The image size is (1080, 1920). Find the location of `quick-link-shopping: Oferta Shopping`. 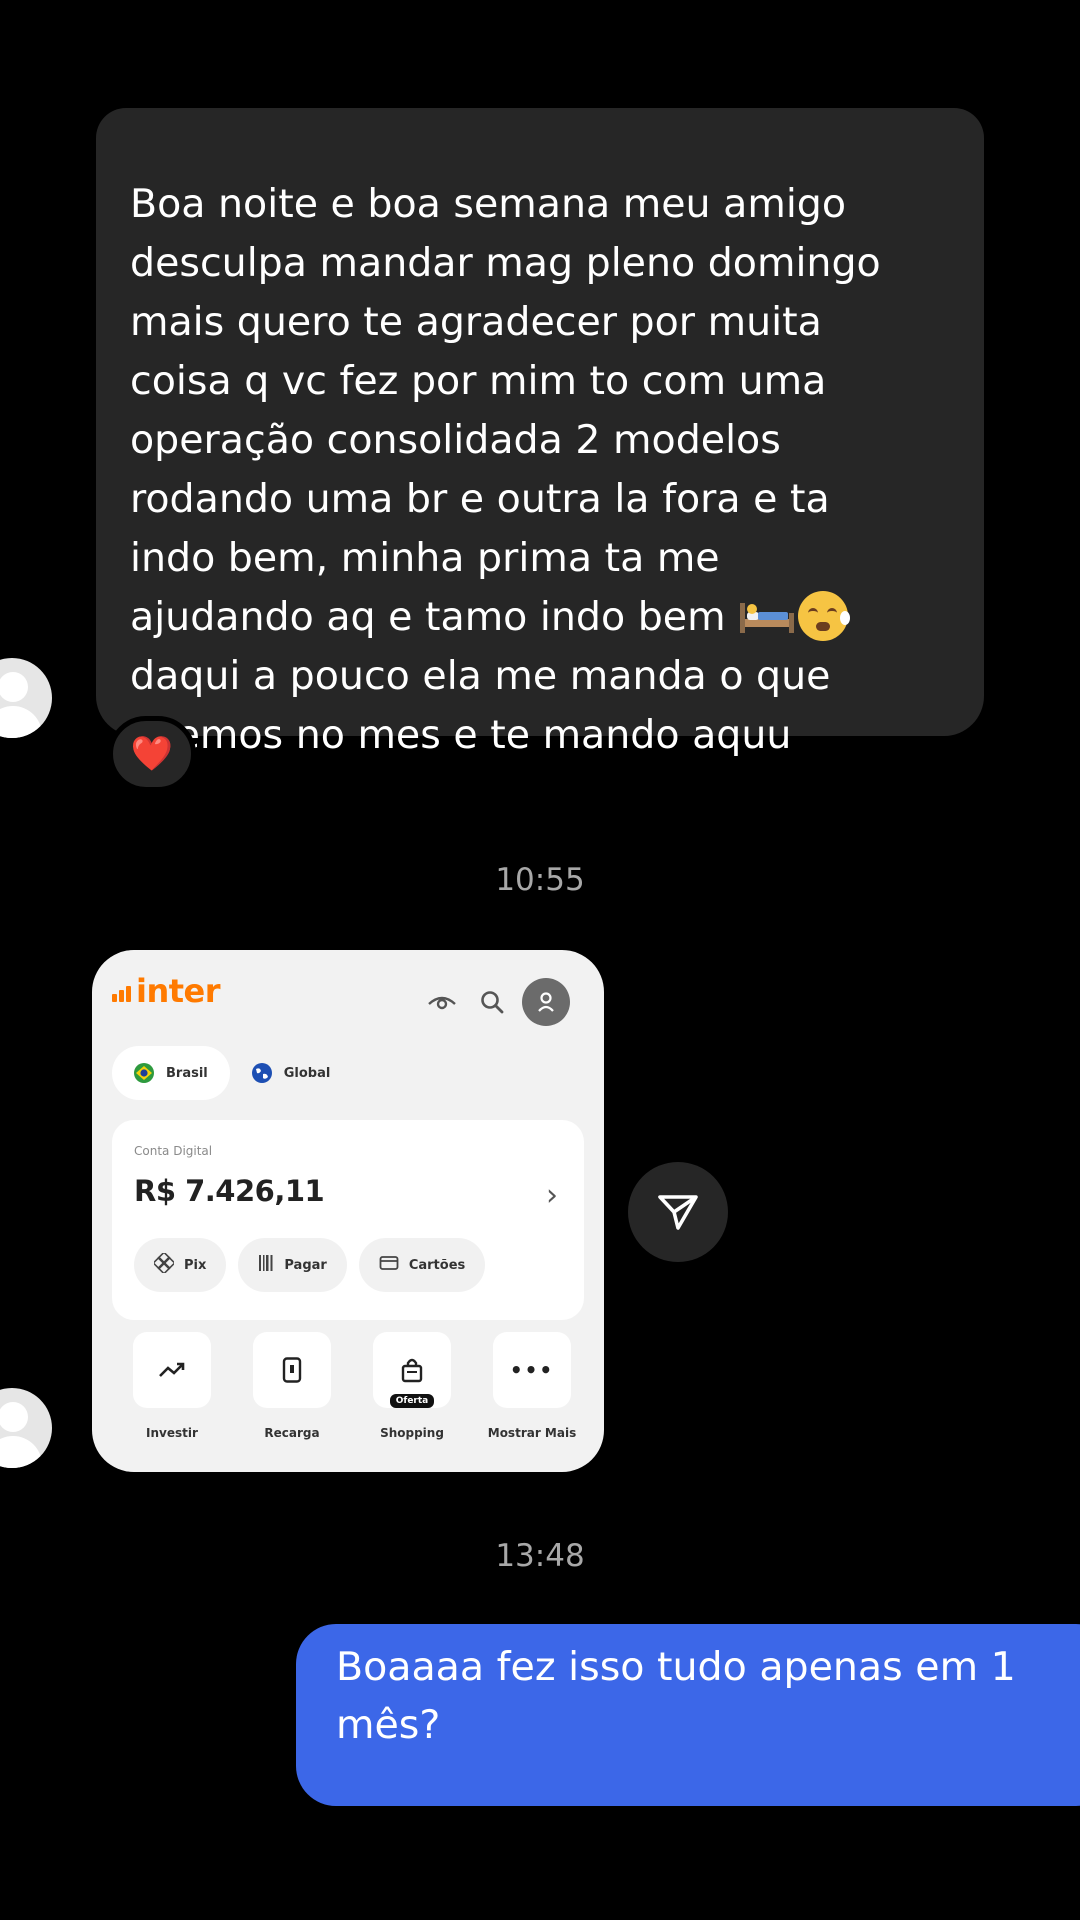

quick-link-shopping: Oferta Shopping is located at coordinates (412, 1386).